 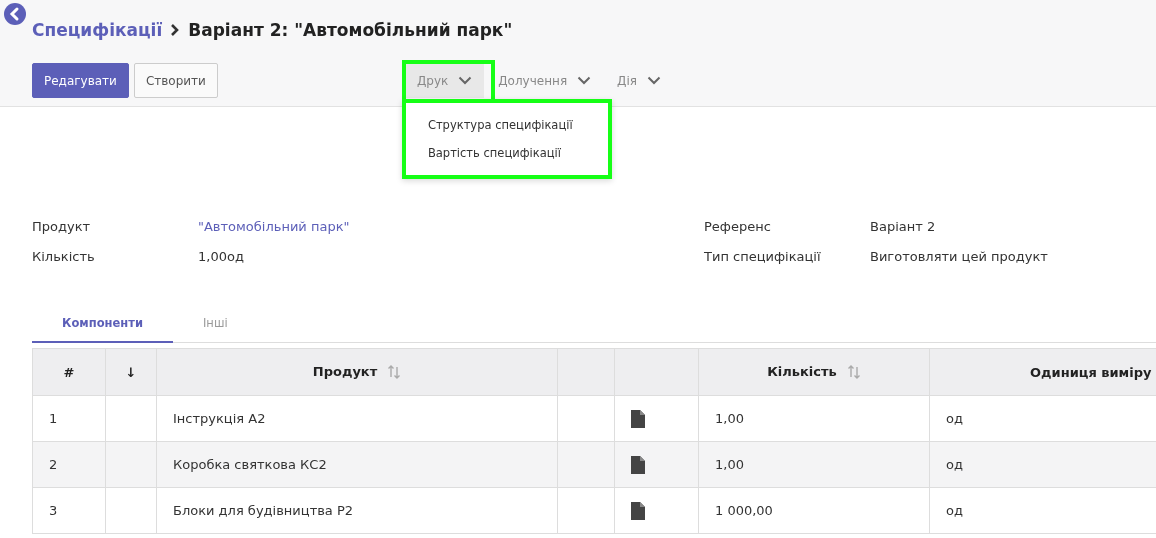 I want to click on product-link: "Автомобільний парк", so click(x=274, y=226).